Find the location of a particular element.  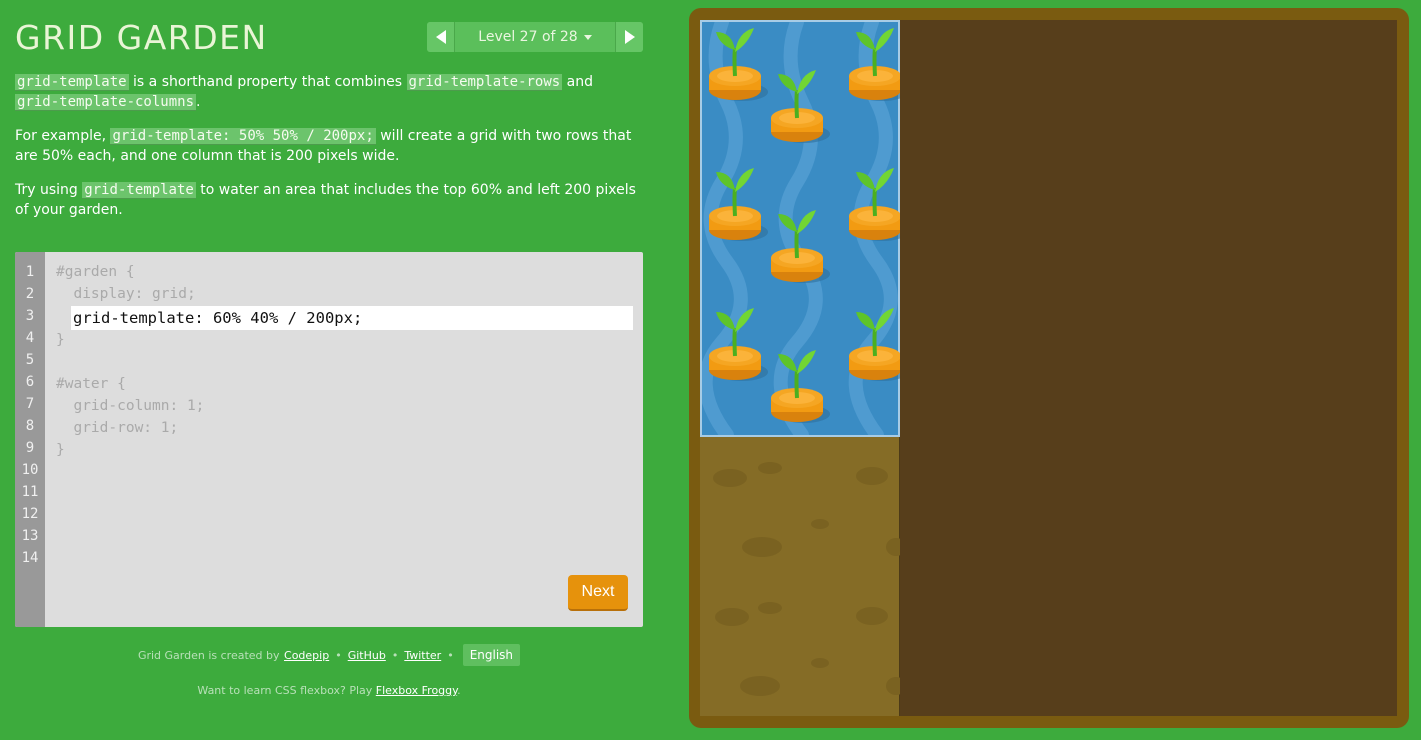

triangle-right-icon is located at coordinates (629, 37).